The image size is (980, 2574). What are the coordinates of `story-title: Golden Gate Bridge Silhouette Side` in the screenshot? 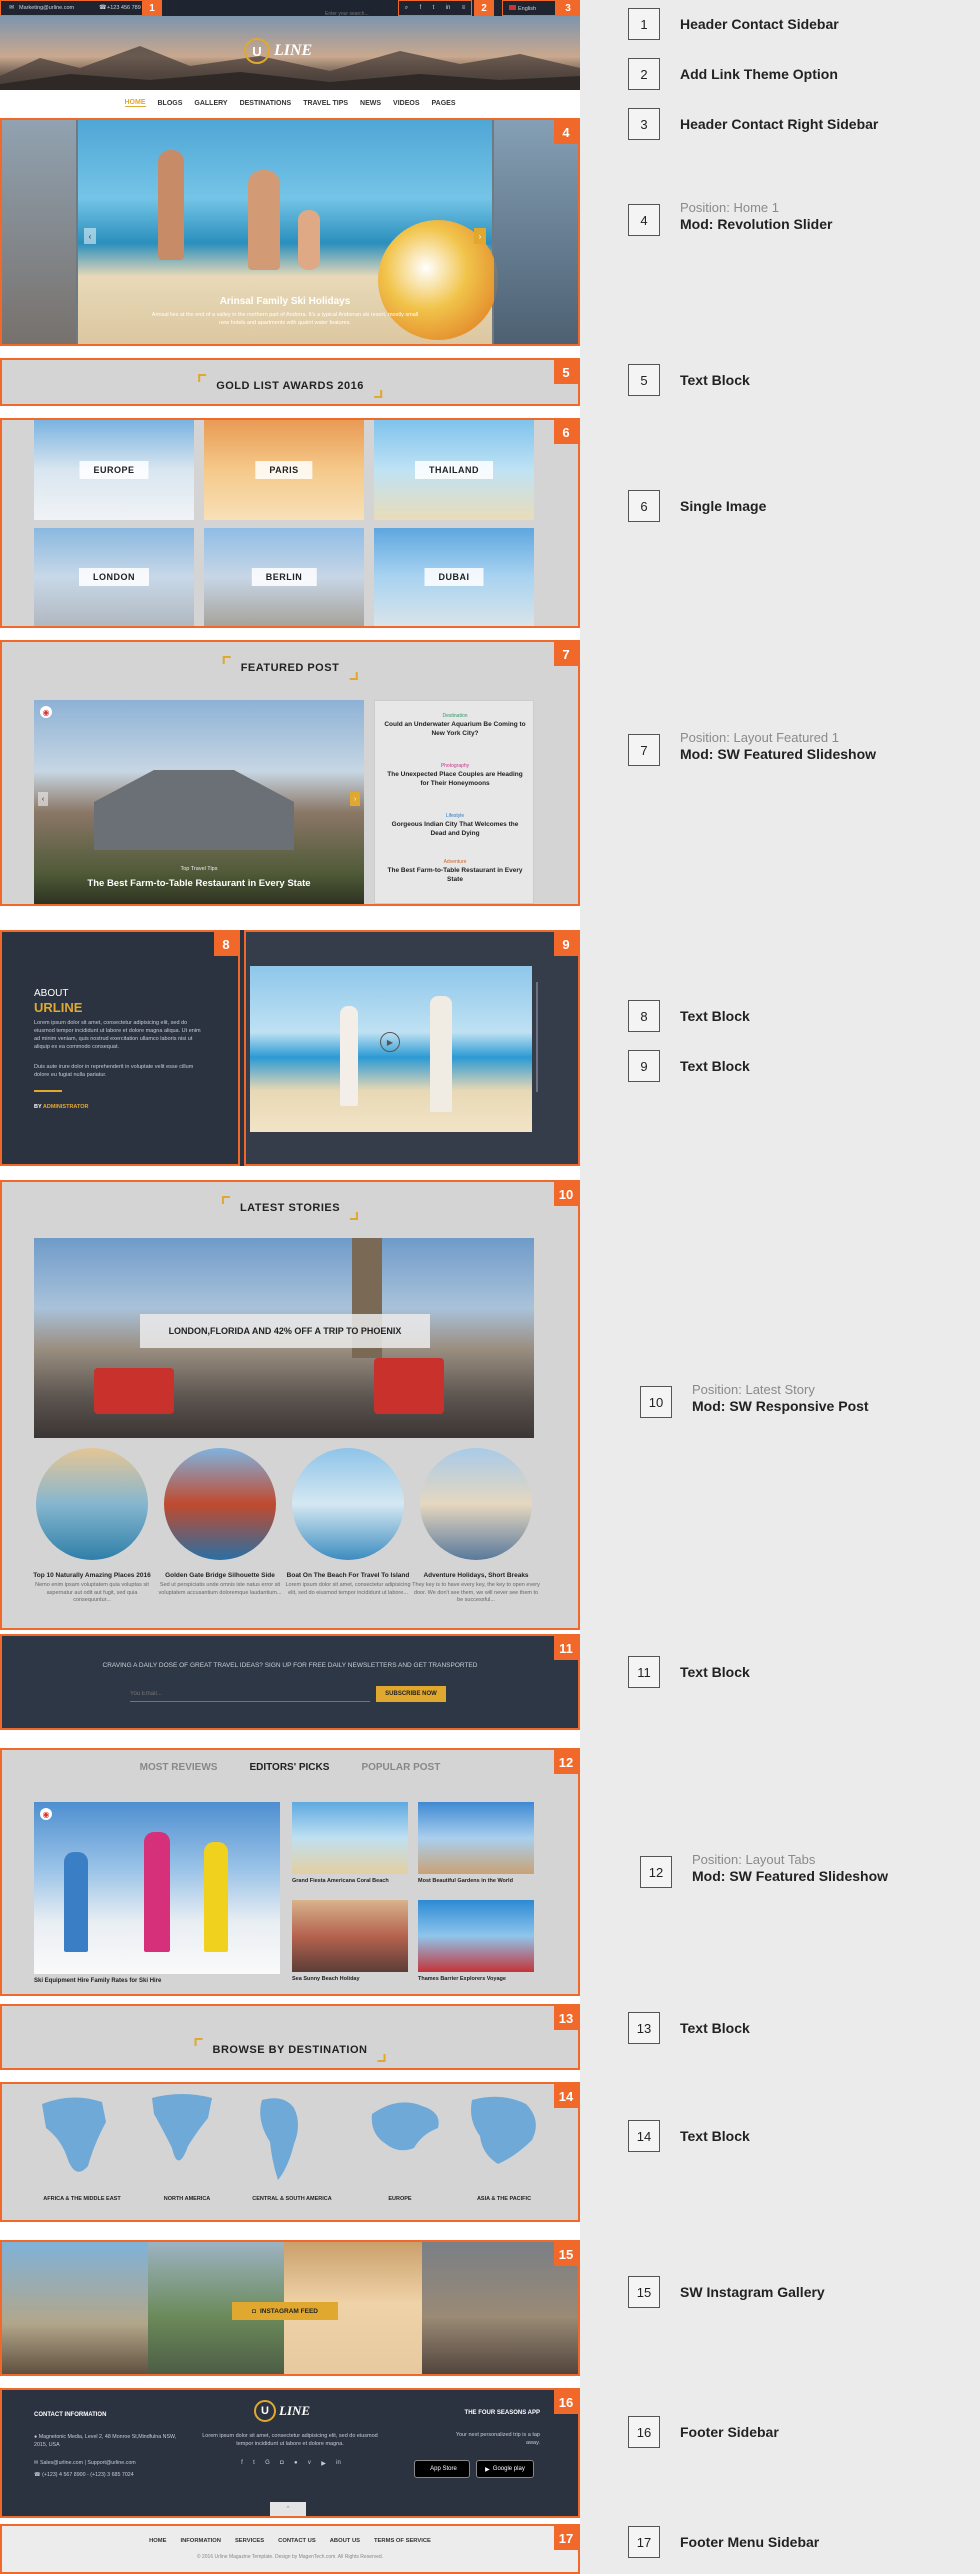 It's located at (220, 1575).